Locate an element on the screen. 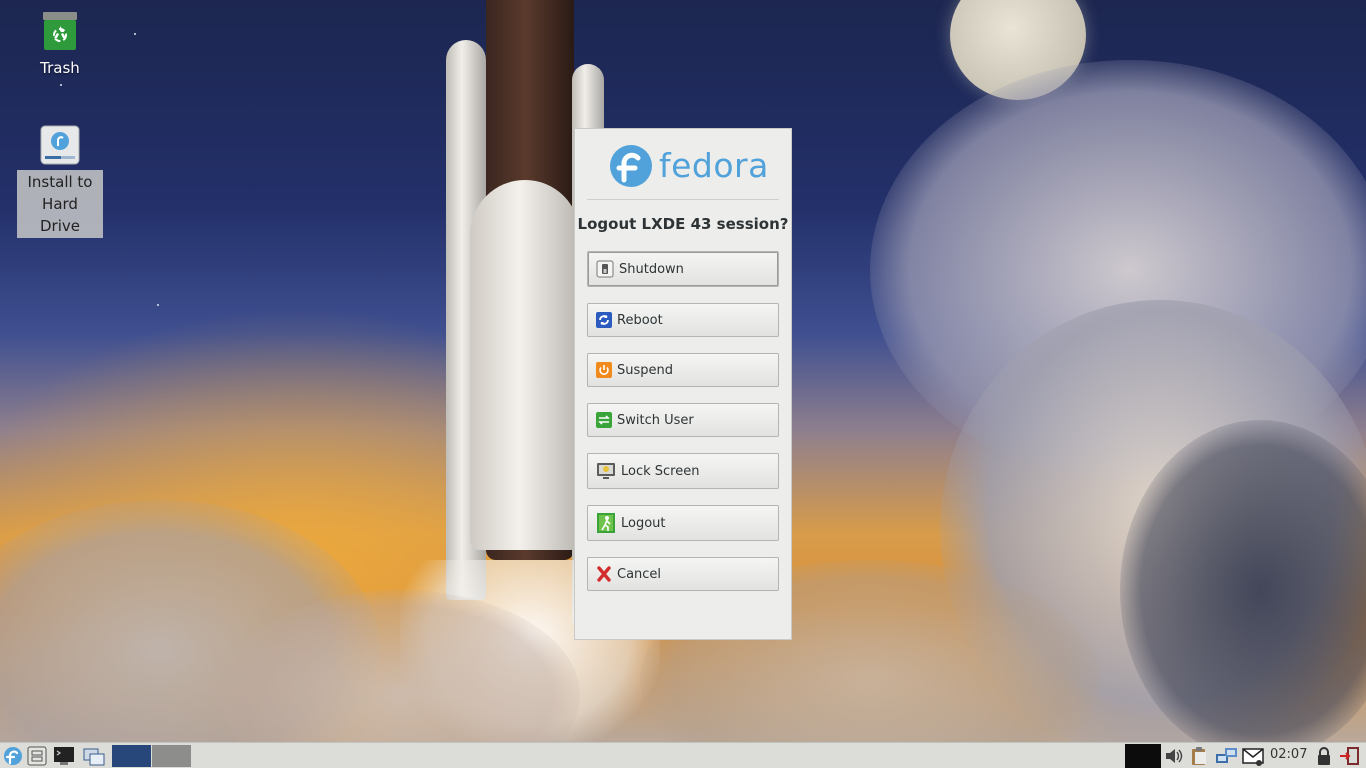 The width and height of the screenshot is (1366, 770). cancel-label: Cancel is located at coordinates (639, 574).